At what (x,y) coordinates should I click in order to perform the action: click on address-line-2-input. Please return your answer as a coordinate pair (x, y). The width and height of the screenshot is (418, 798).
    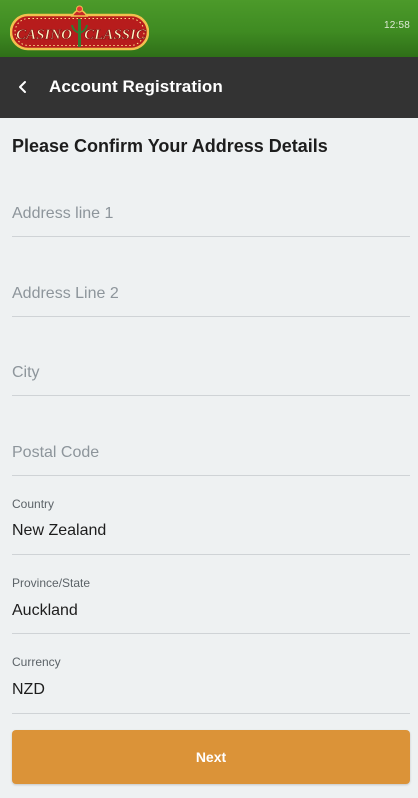
    Looking at the image, I should click on (211, 293).